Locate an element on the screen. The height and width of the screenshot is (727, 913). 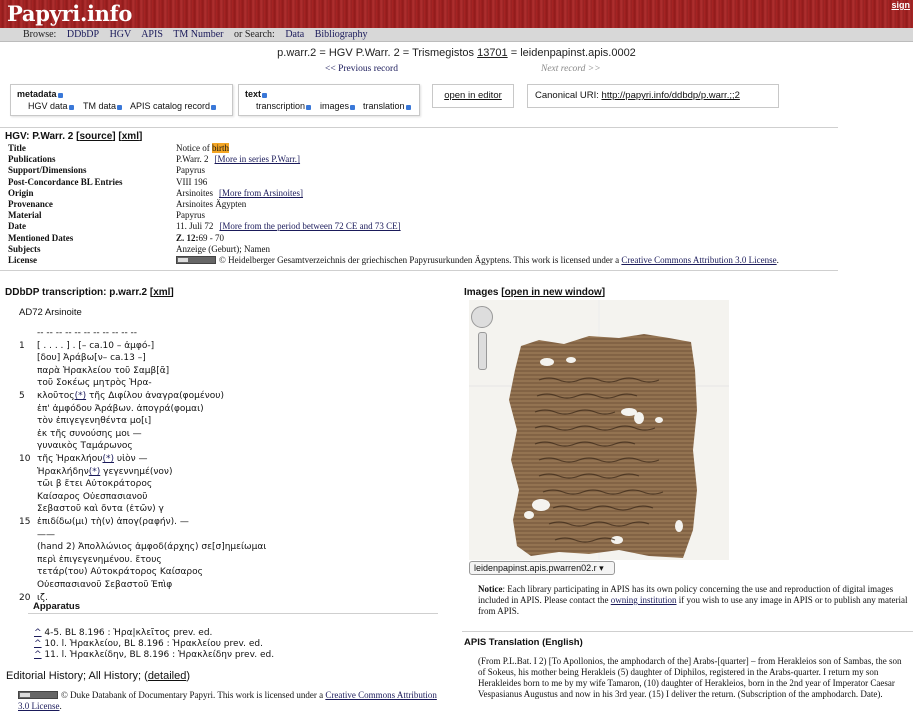
source-link: source is located at coordinates (95, 136).